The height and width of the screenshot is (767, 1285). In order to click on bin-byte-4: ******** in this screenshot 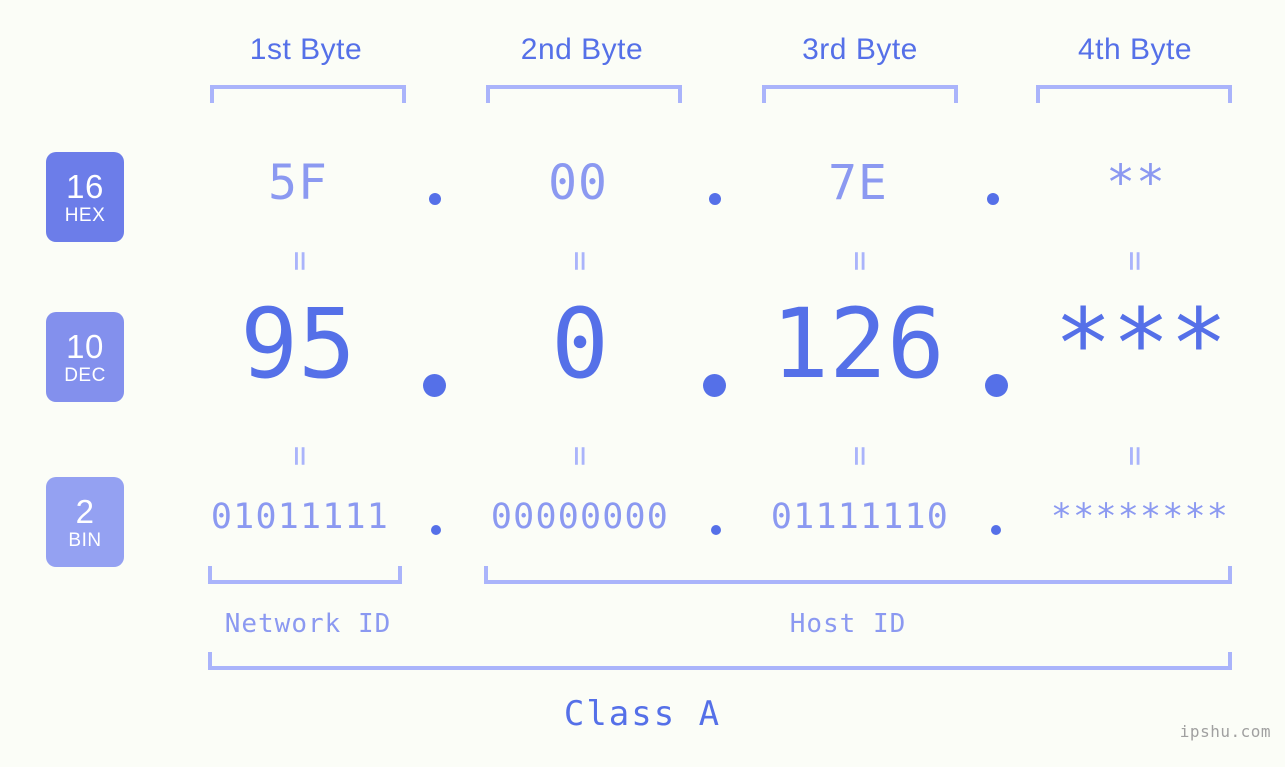, I will do `click(1140, 517)`.